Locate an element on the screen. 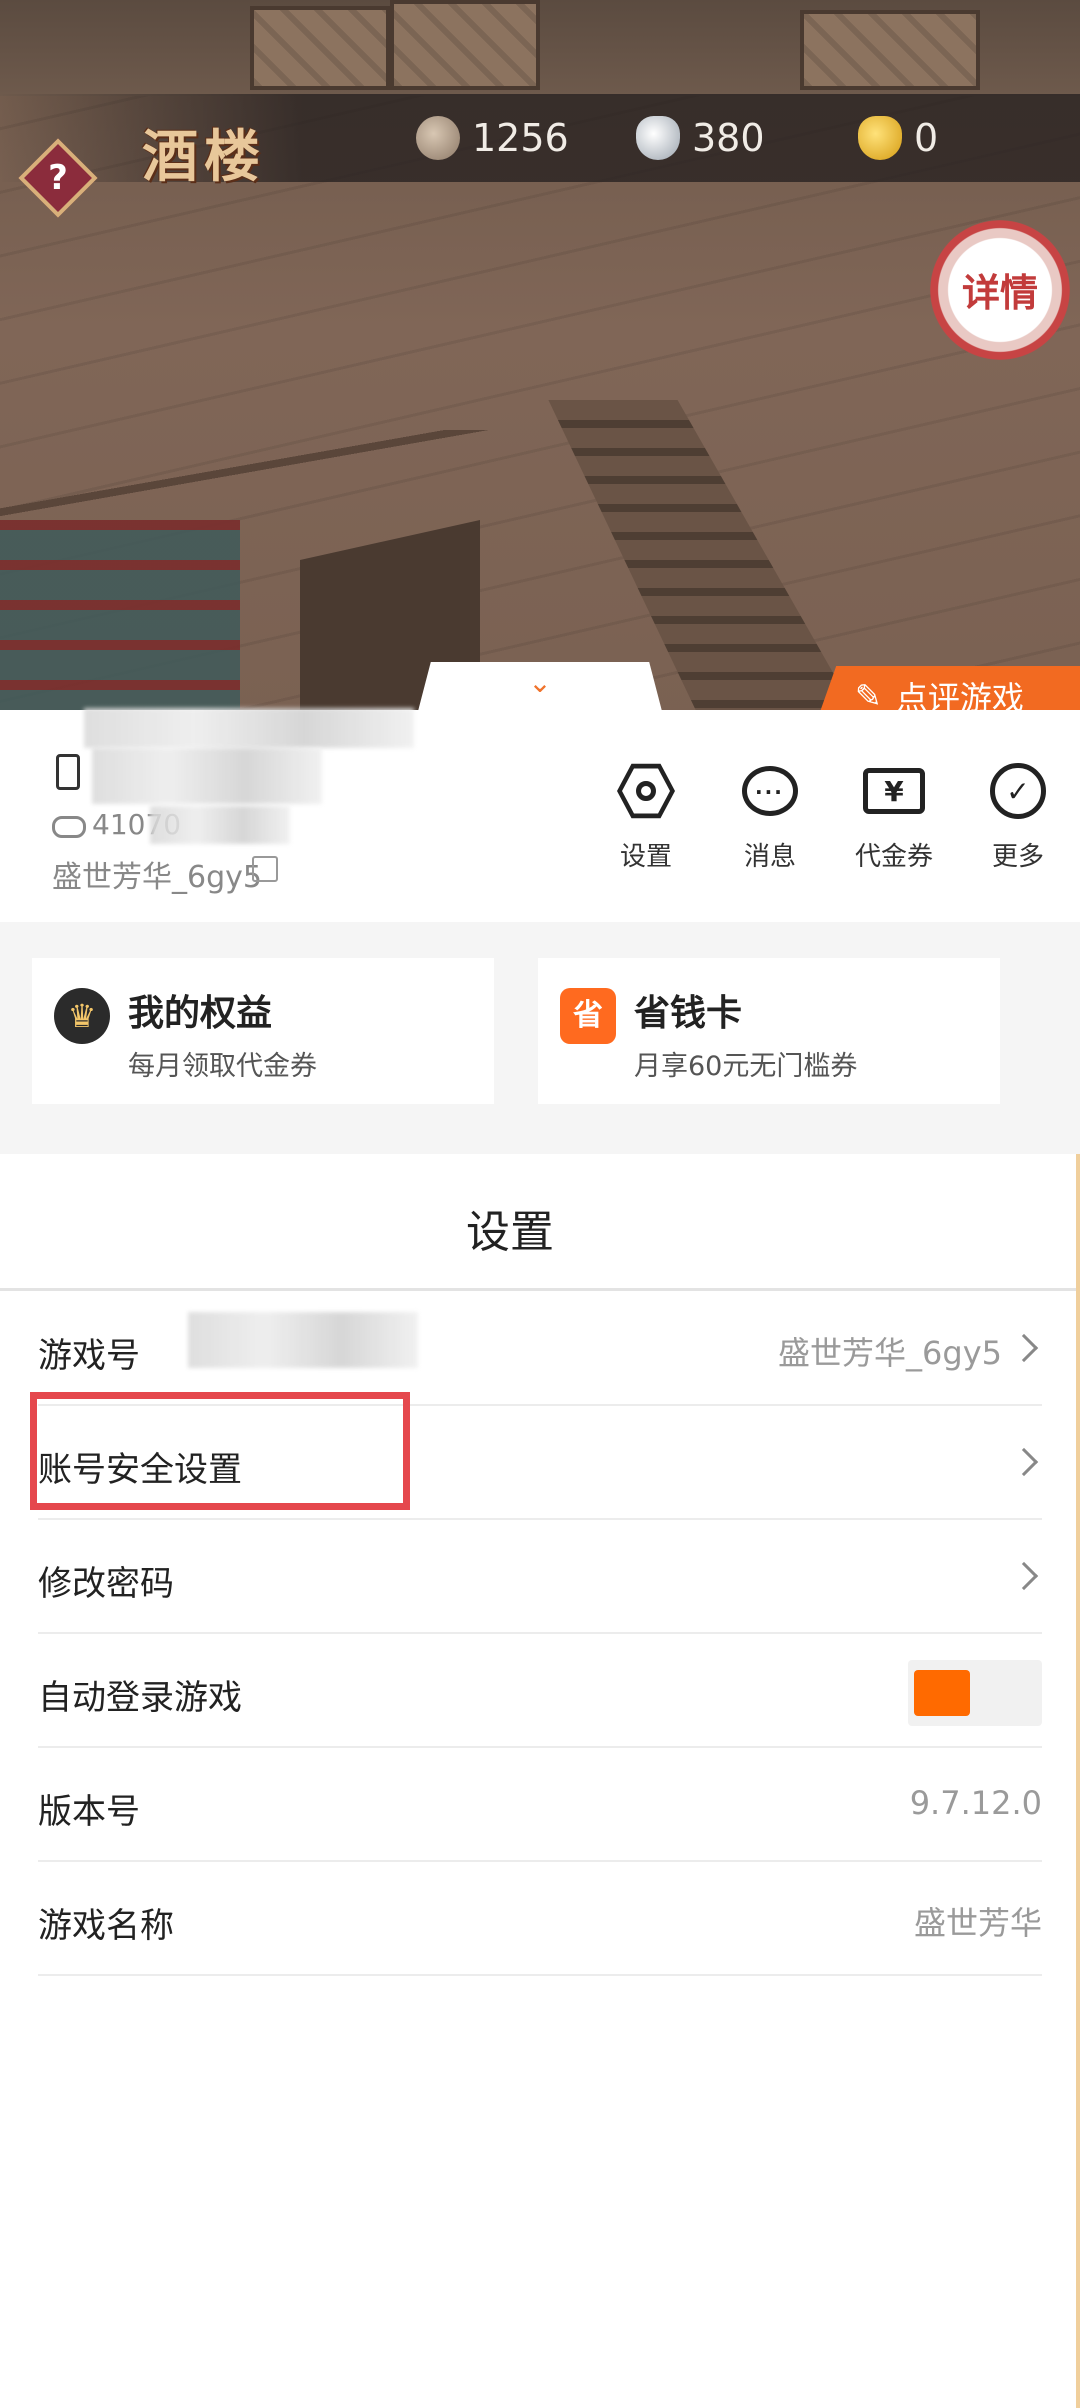 The width and height of the screenshot is (1080, 2408). divider is located at coordinates (538, 1289).